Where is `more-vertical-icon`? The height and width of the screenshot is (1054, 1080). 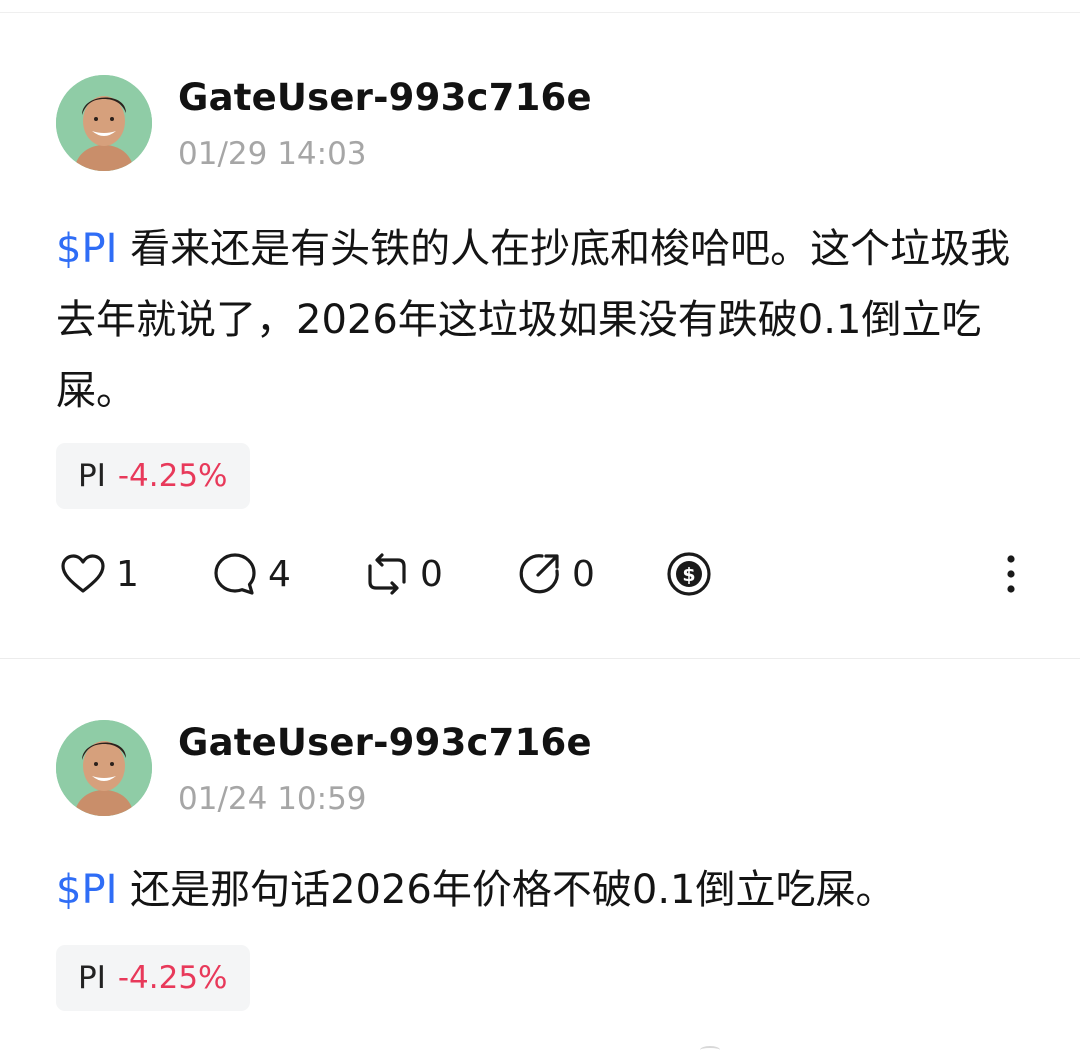 more-vertical-icon is located at coordinates (1011, 574).